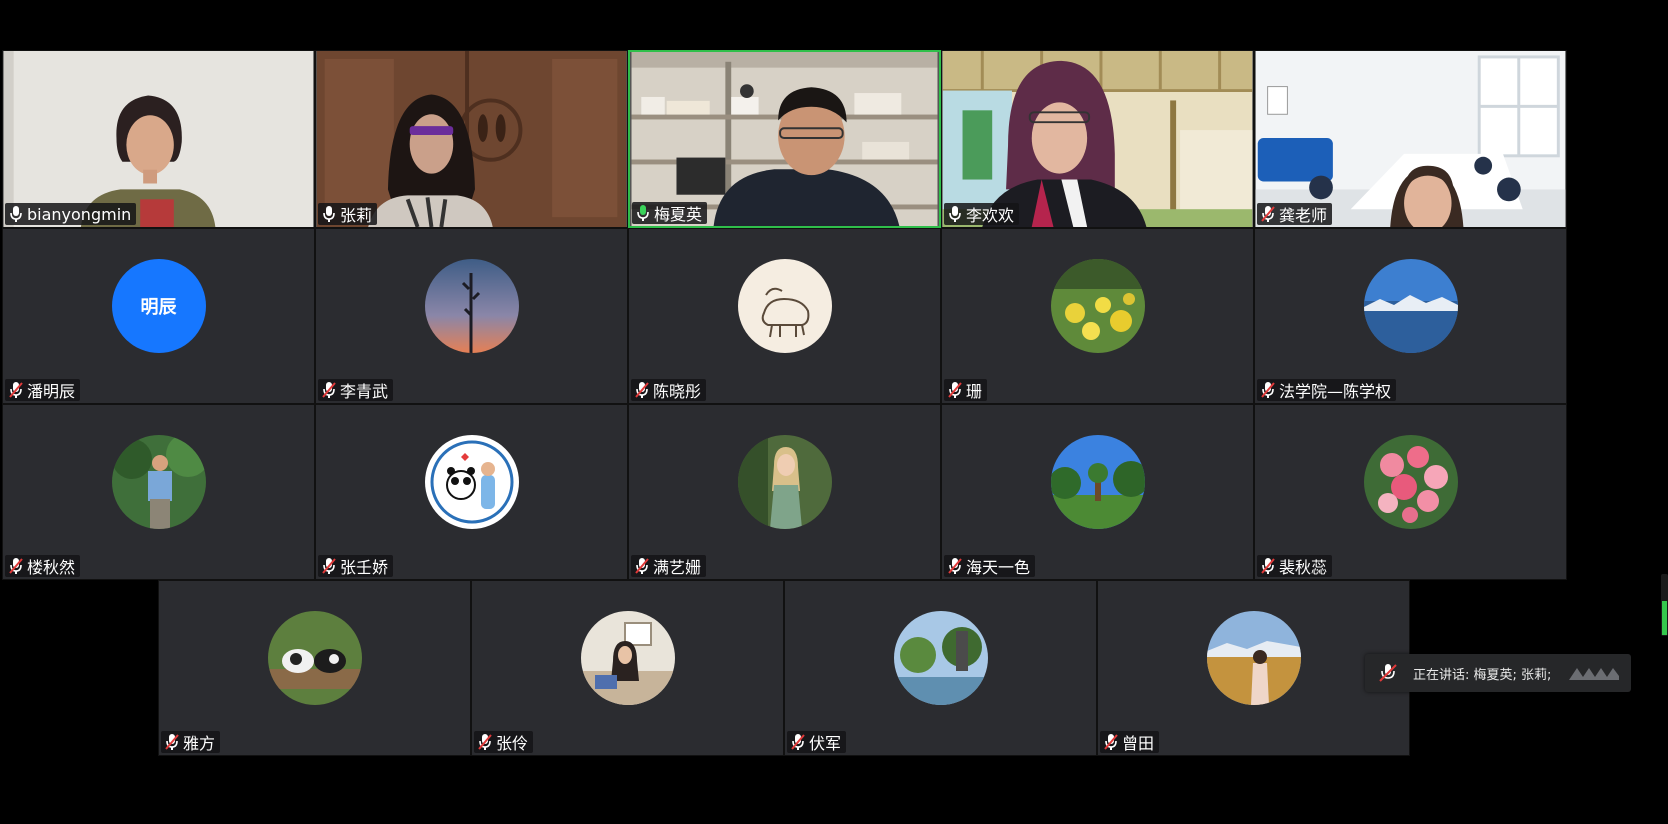 The height and width of the screenshot is (824, 1668). I want to click on participant-name-tag: 满艺姗, so click(669, 566).